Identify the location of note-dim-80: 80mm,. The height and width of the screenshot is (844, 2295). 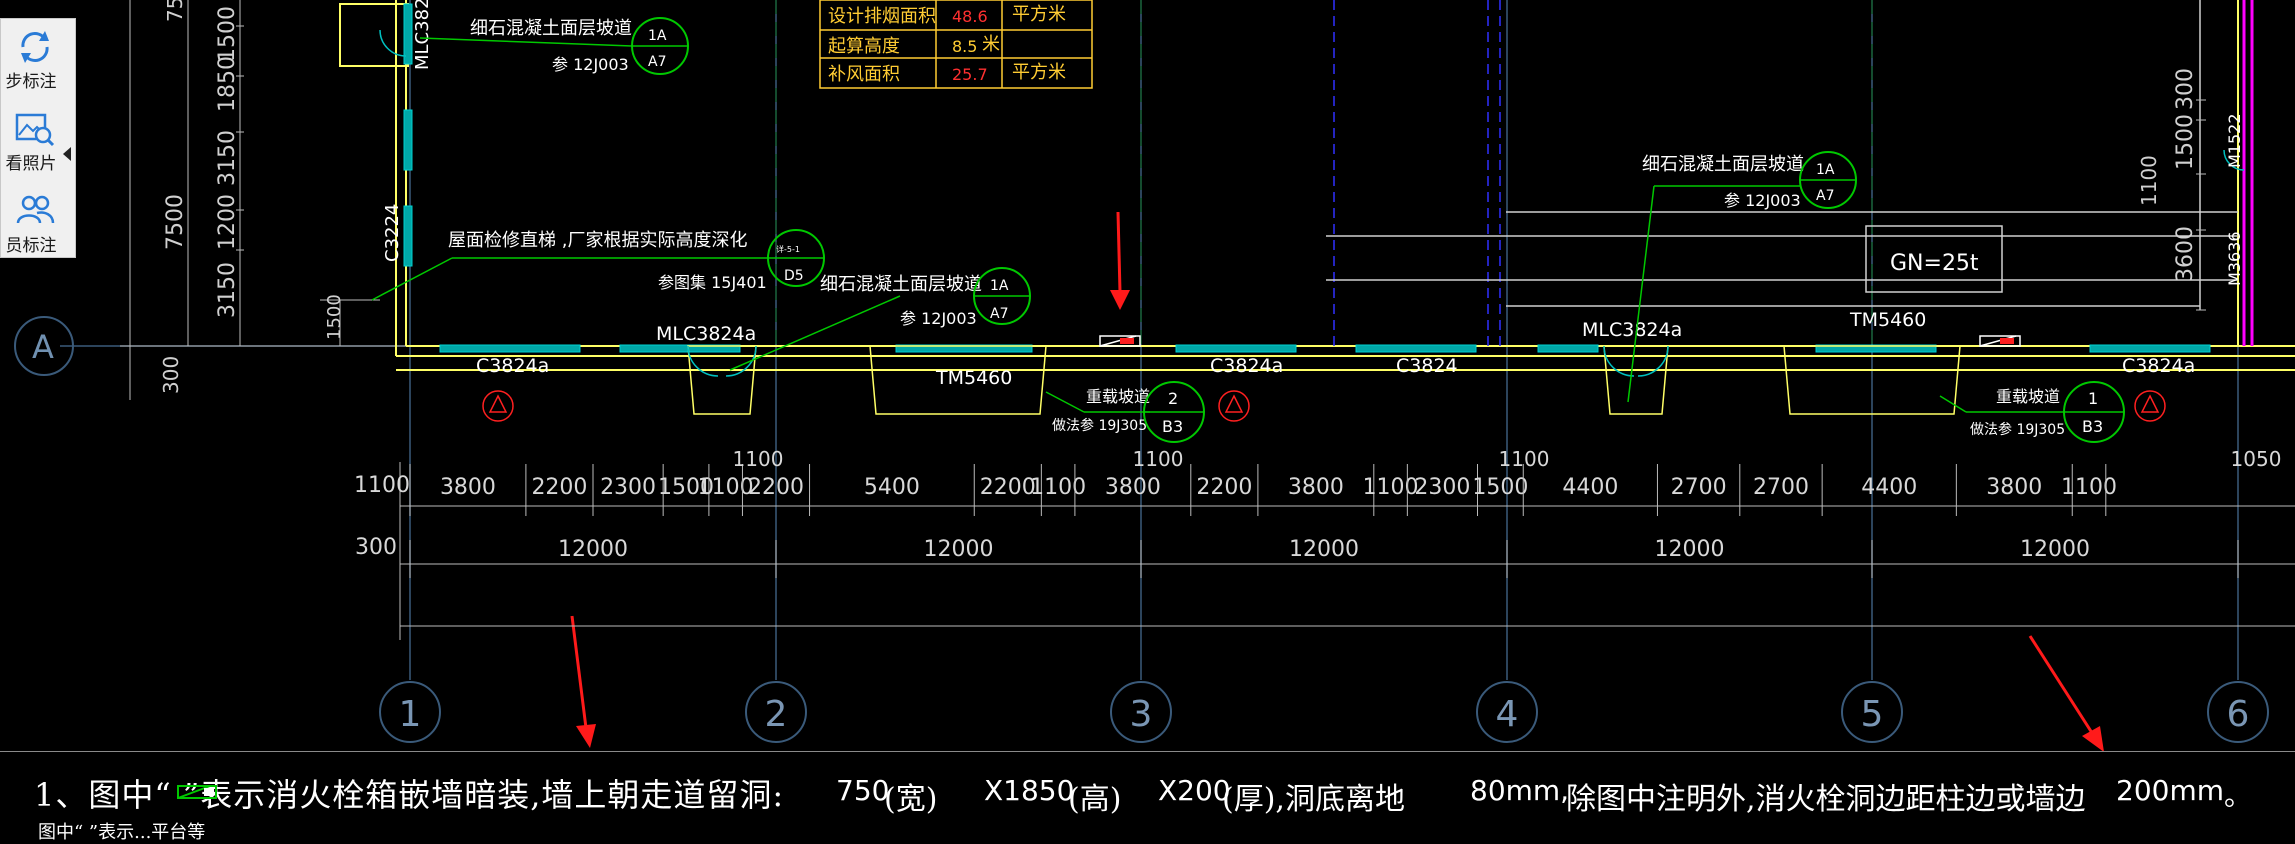
(1520, 790).